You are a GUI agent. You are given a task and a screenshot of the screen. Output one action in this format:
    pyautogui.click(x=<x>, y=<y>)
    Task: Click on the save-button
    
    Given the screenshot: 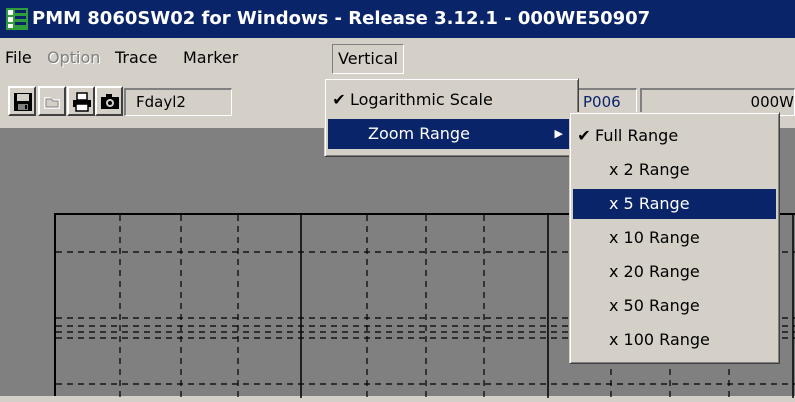 What is the action you would take?
    pyautogui.click(x=22, y=101)
    